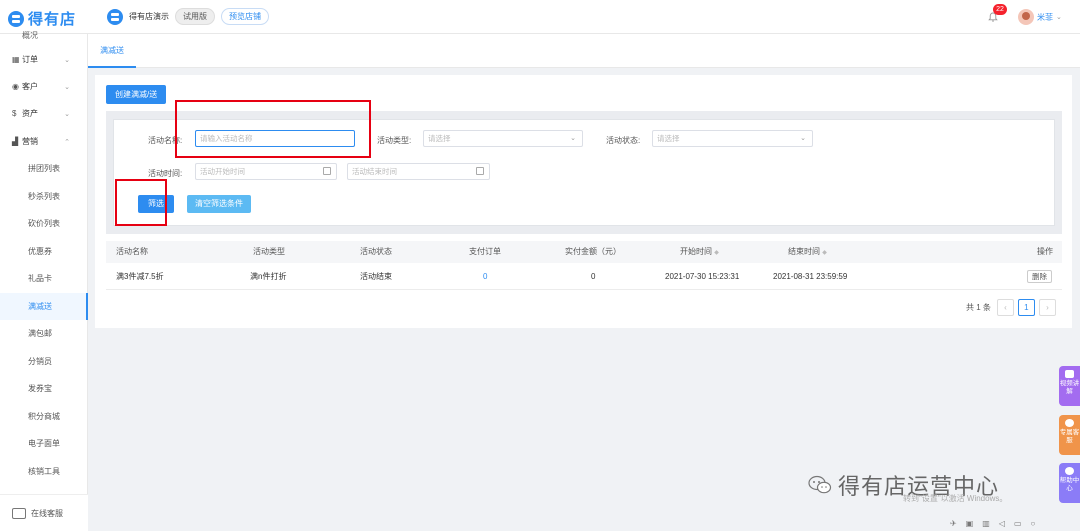 The width and height of the screenshot is (1080, 531). I want to click on chart-icon: ▟, so click(15, 141).